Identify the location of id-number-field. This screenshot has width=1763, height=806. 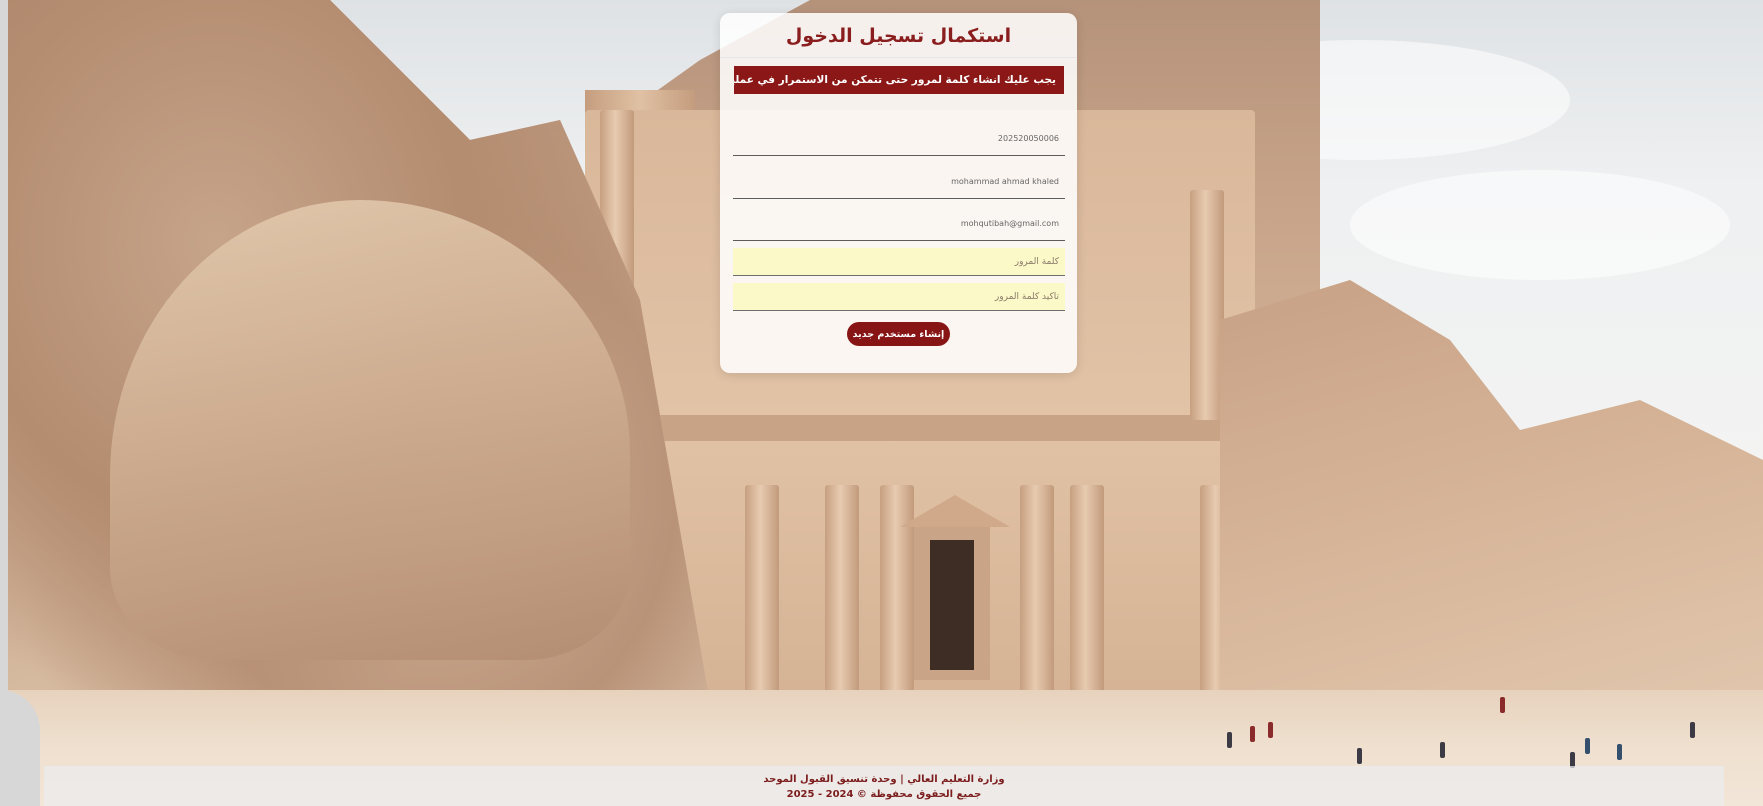
(899, 139).